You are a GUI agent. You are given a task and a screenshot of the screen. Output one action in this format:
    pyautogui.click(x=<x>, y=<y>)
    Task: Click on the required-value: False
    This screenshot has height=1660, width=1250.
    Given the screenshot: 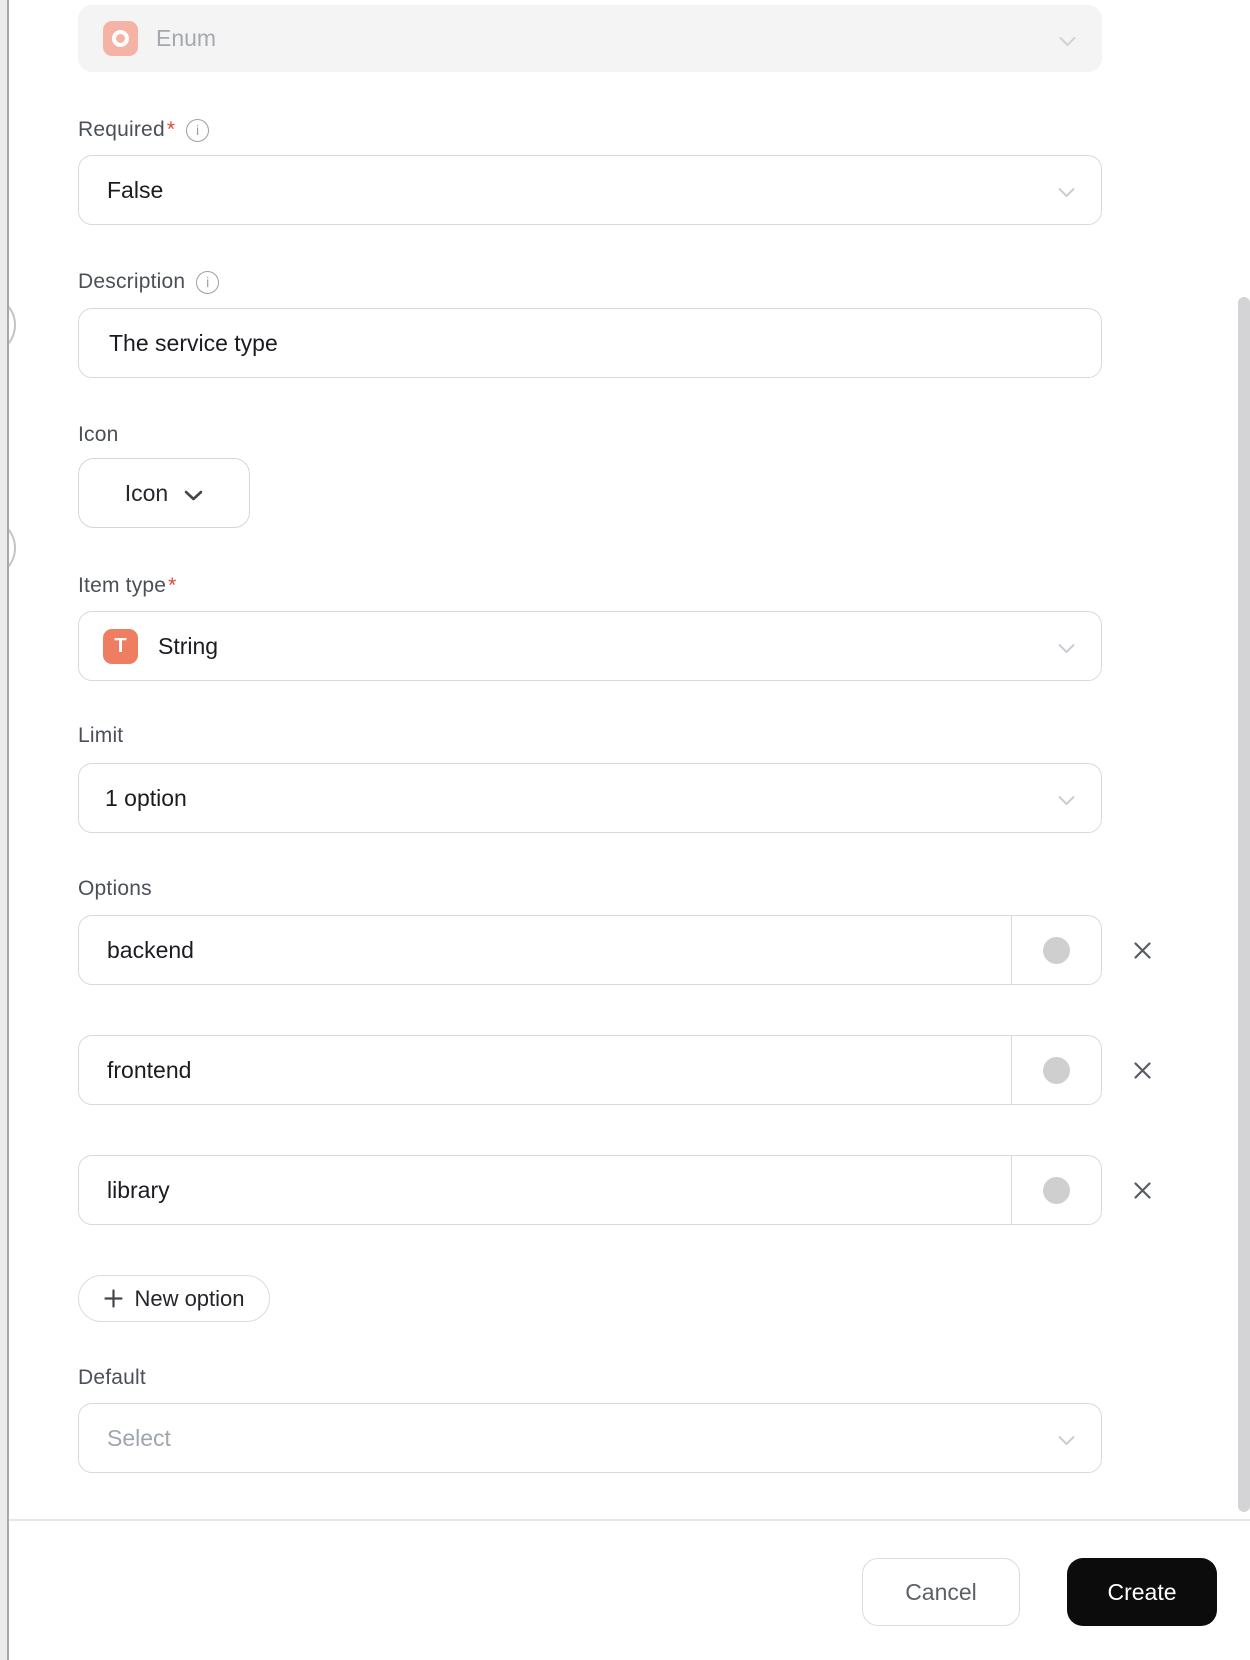 What is the action you would take?
    pyautogui.click(x=135, y=189)
    